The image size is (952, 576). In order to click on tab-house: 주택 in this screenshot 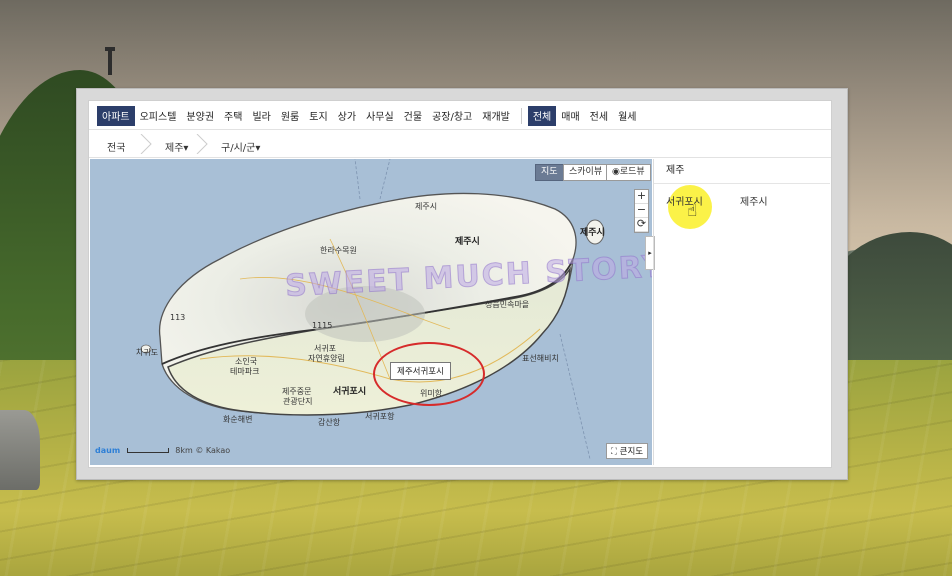, I will do `click(233, 116)`.